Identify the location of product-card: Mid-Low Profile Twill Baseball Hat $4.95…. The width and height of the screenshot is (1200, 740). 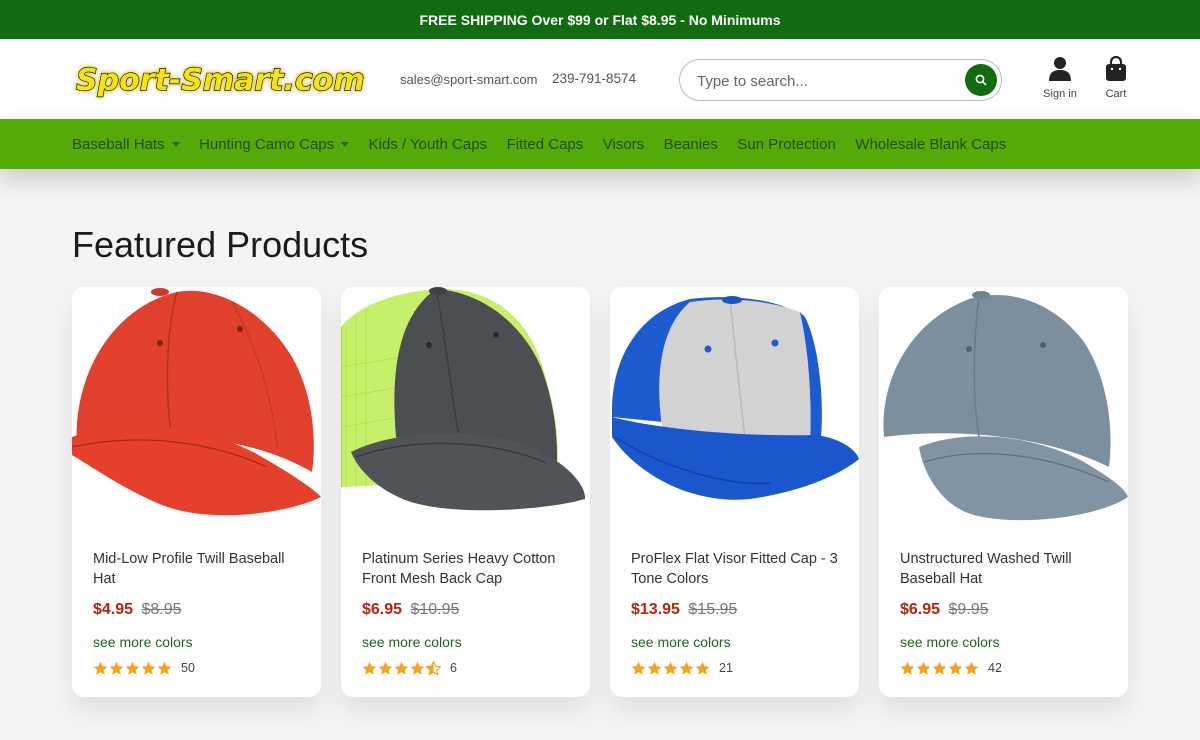
(196, 492).